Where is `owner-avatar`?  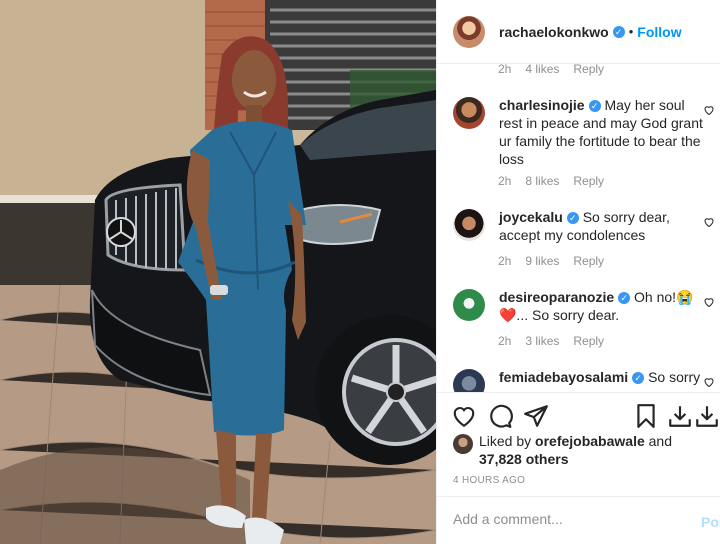 owner-avatar is located at coordinates (469, 31).